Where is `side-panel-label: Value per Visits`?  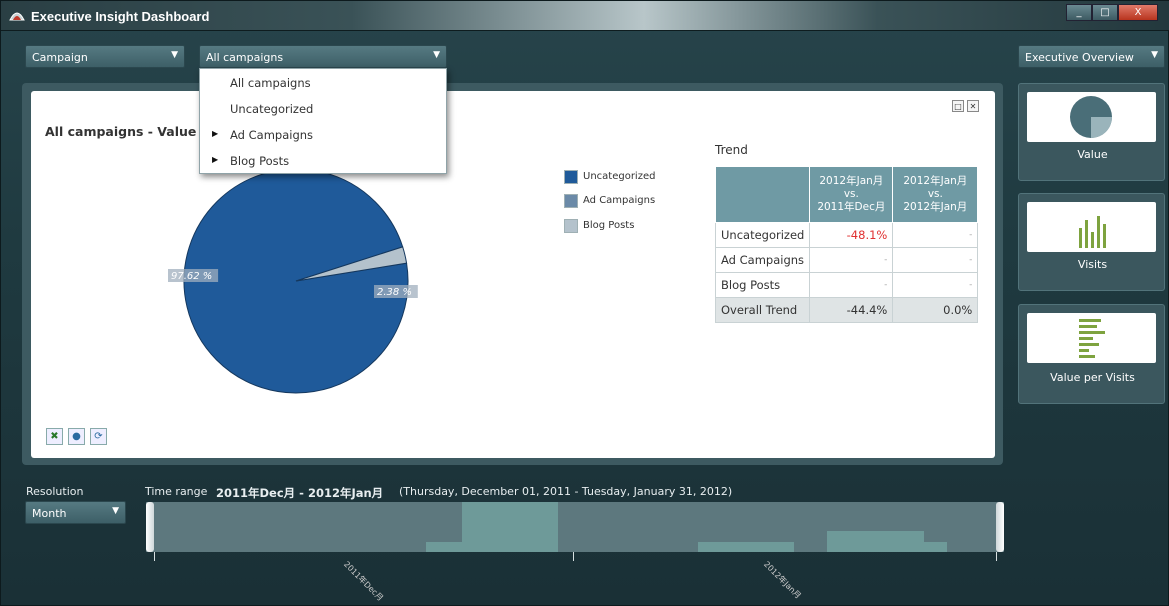 side-panel-label: Value per Visits is located at coordinates (1092, 377).